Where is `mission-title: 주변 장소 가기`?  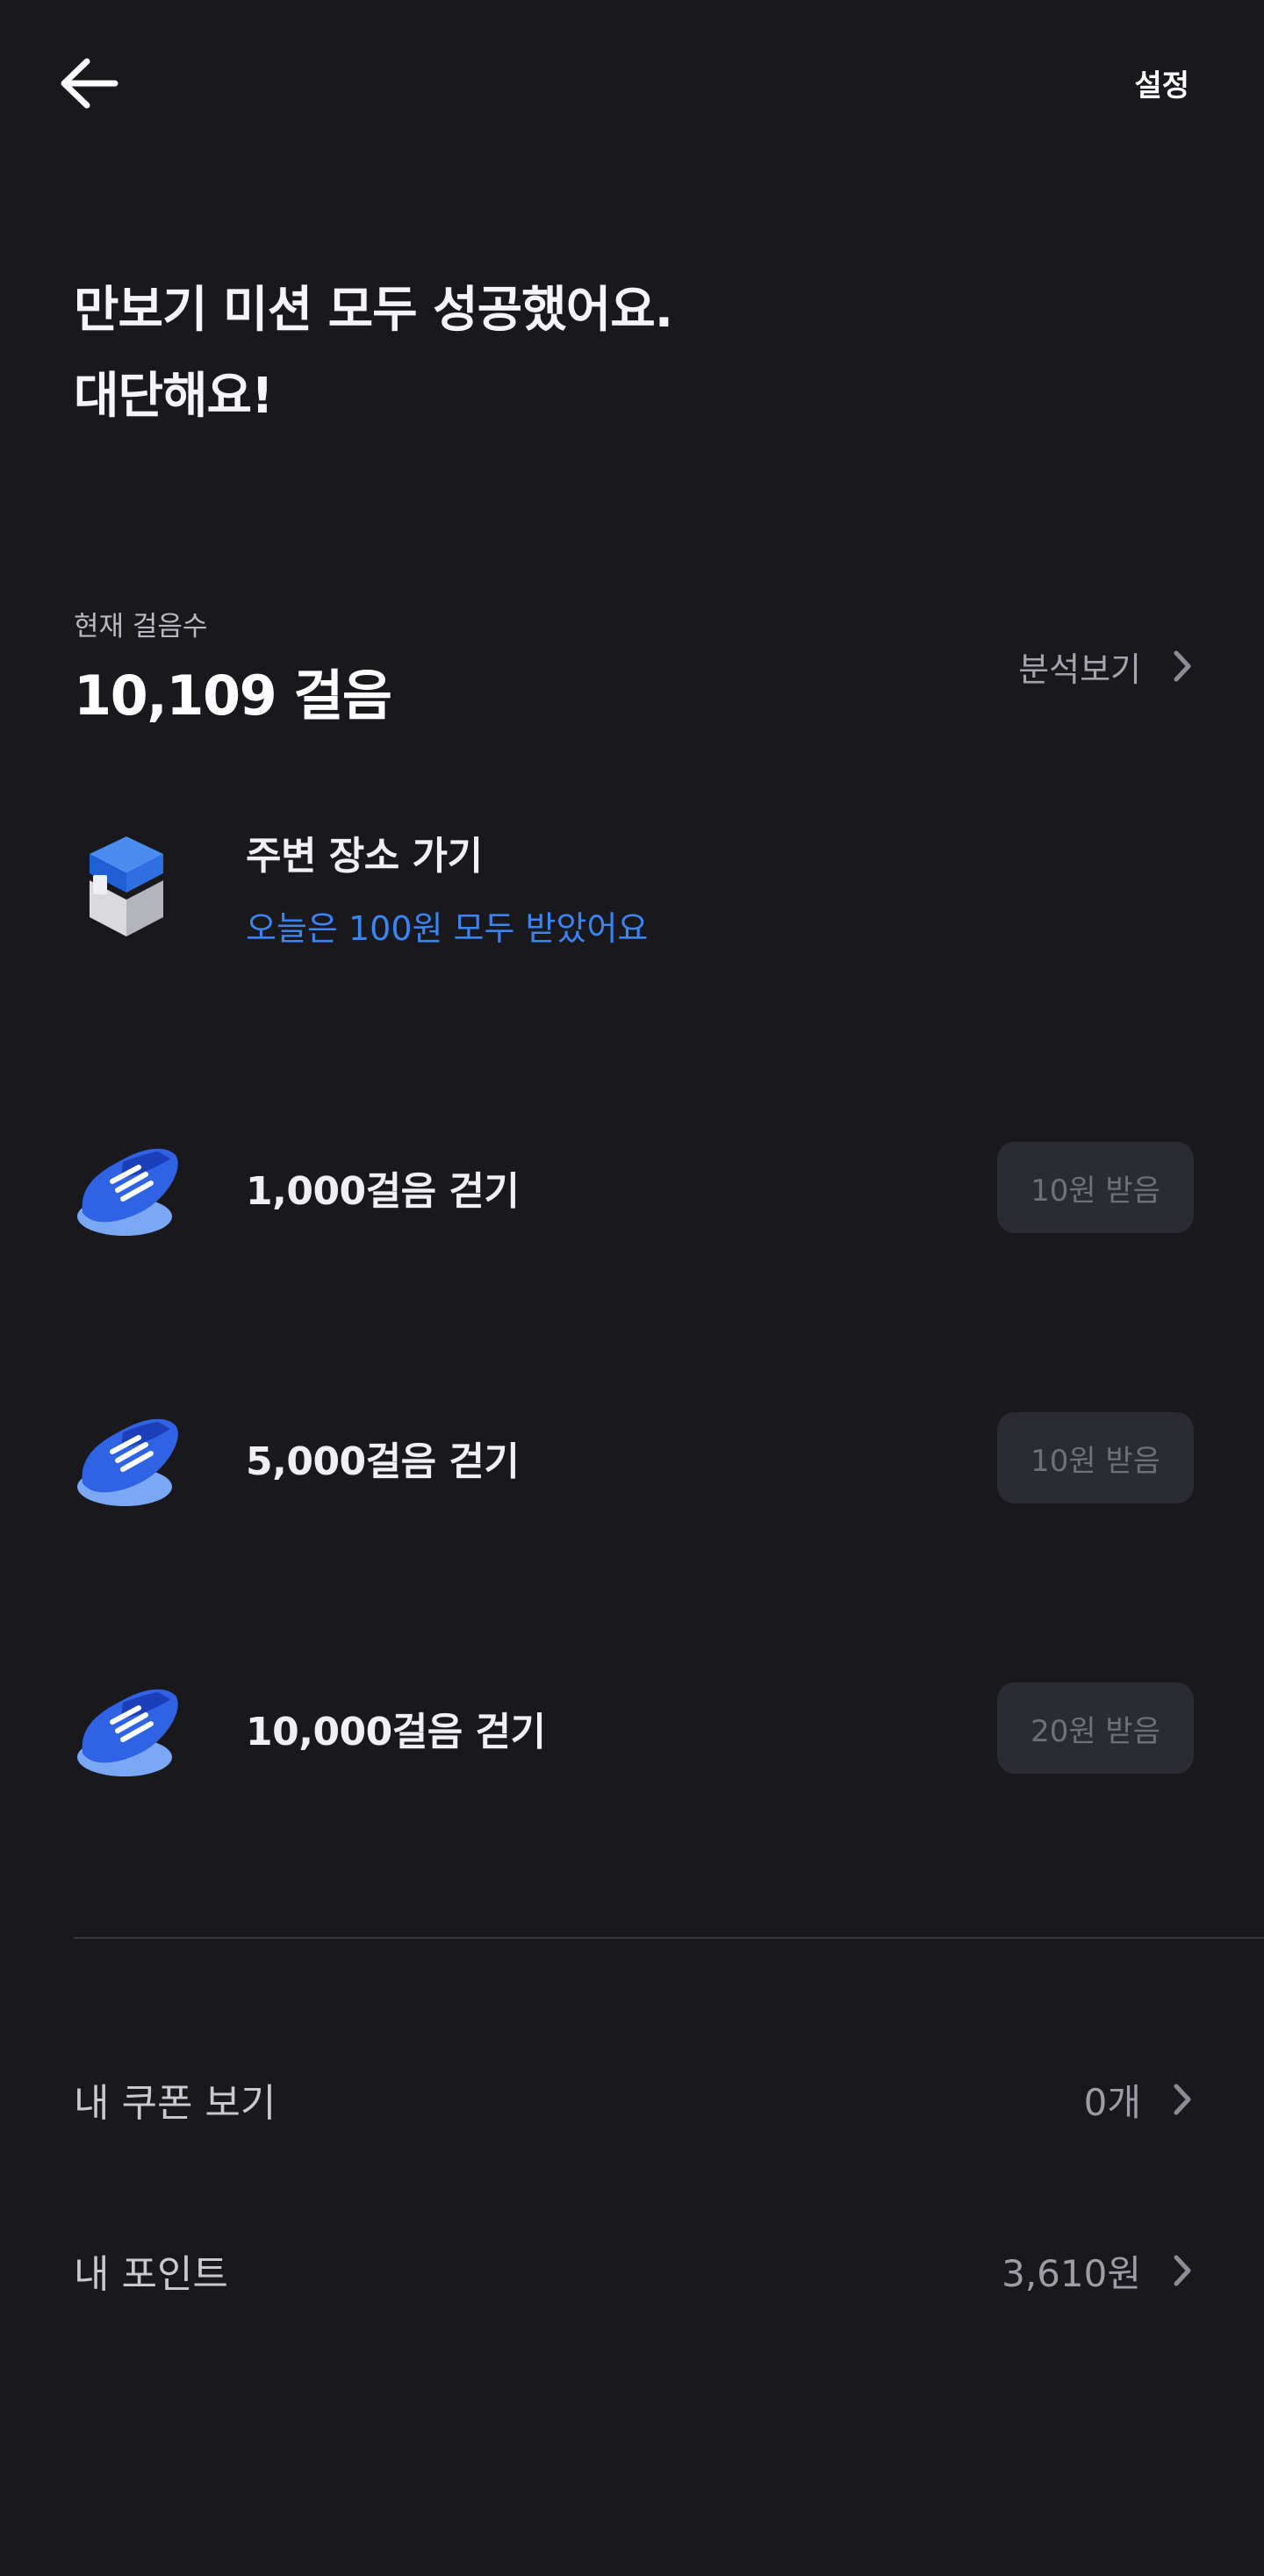 mission-title: 주변 장소 가기 is located at coordinates (365, 856).